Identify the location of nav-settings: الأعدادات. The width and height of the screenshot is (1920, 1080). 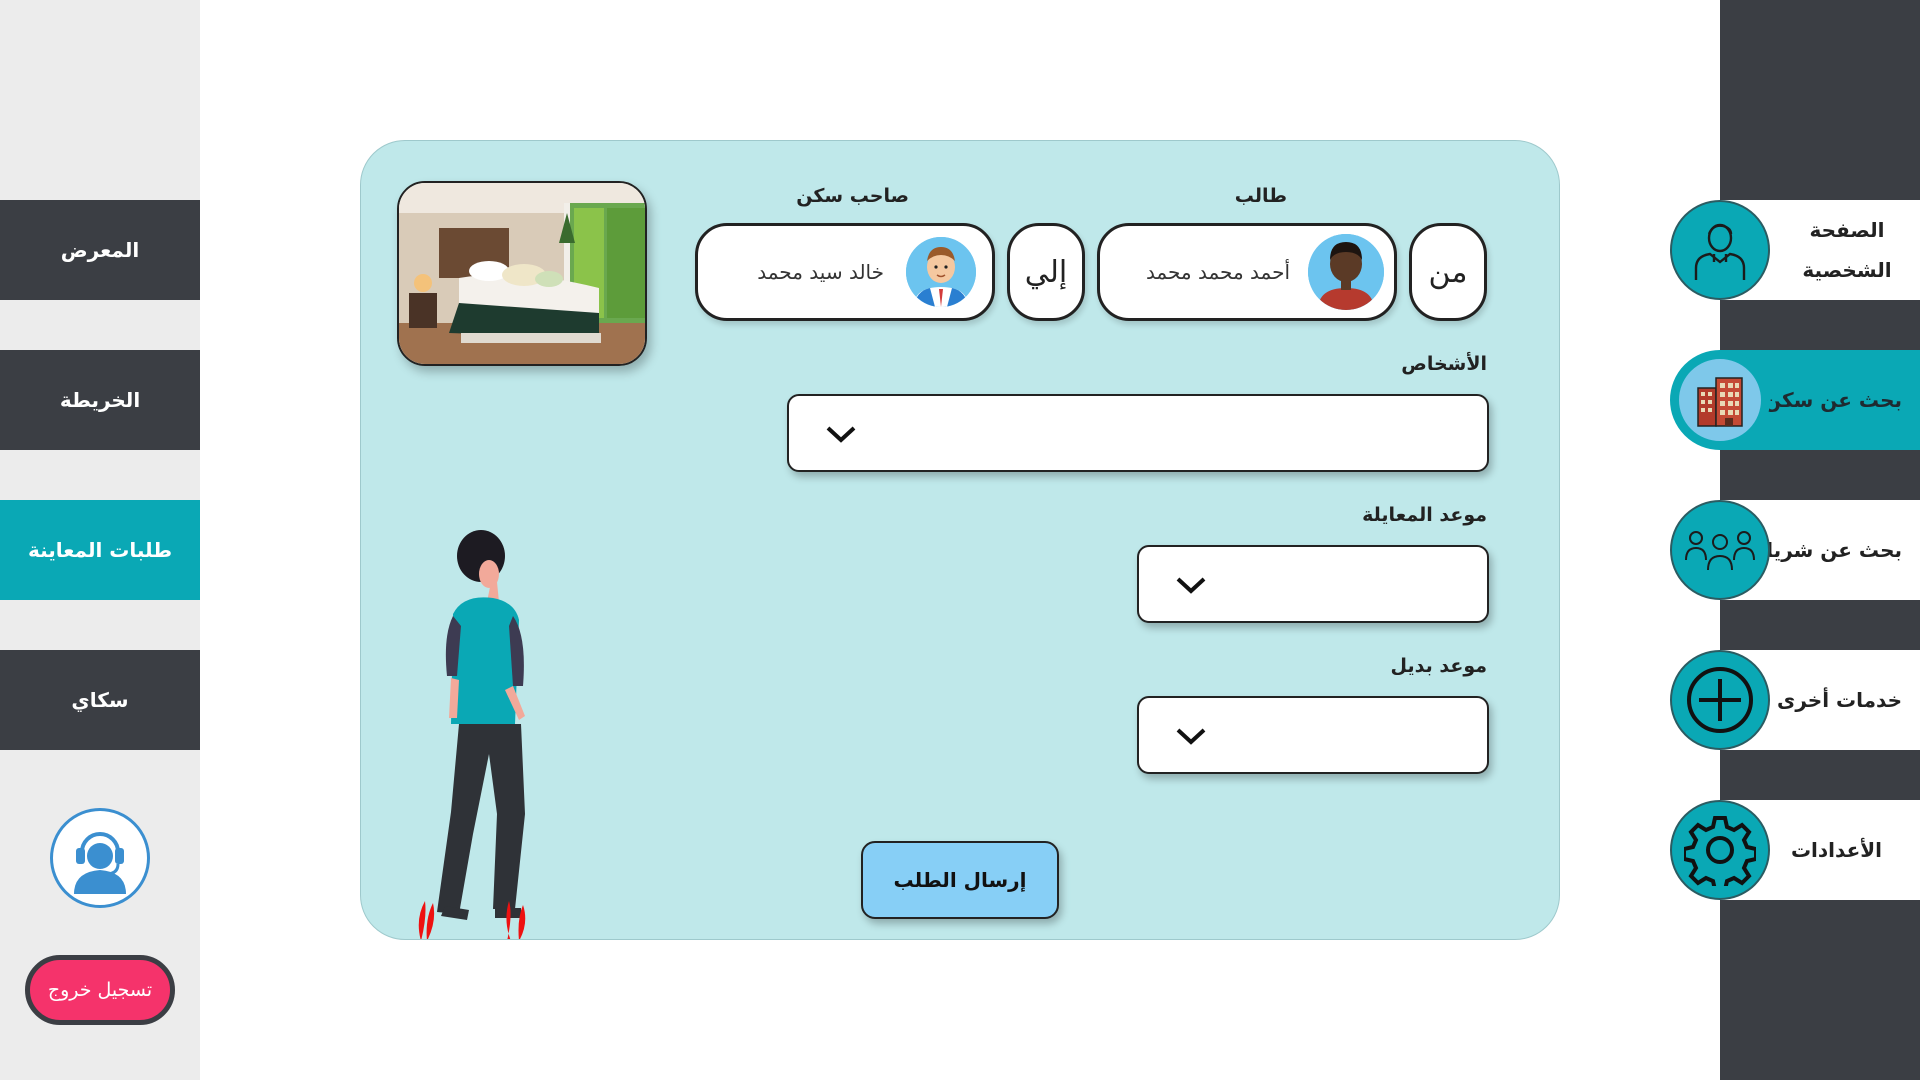
(1795, 850).